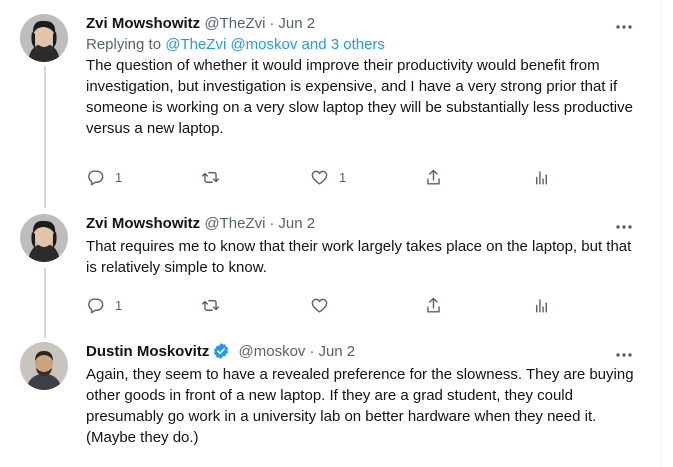 This screenshot has height=467, width=673. Describe the element at coordinates (147, 351) in the screenshot. I see `author-name: Dustin Moskovitz` at that location.